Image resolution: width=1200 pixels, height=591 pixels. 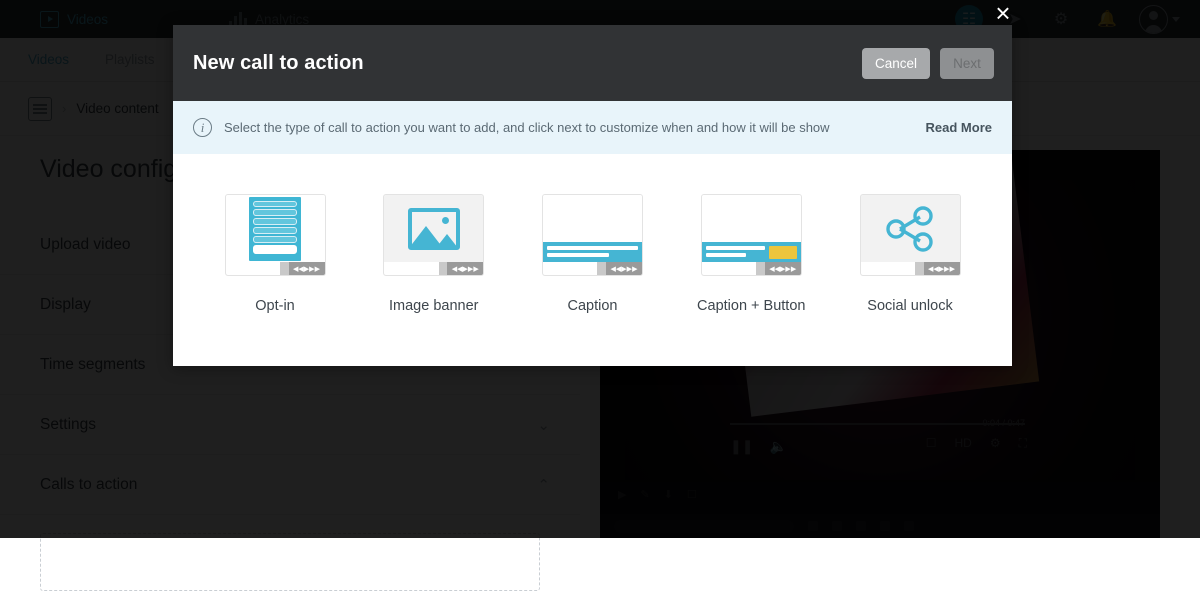 What do you see at coordinates (592, 63) in the screenshot?
I see `dialog-header: New call to action Cancel Next` at bounding box center [592, 63].